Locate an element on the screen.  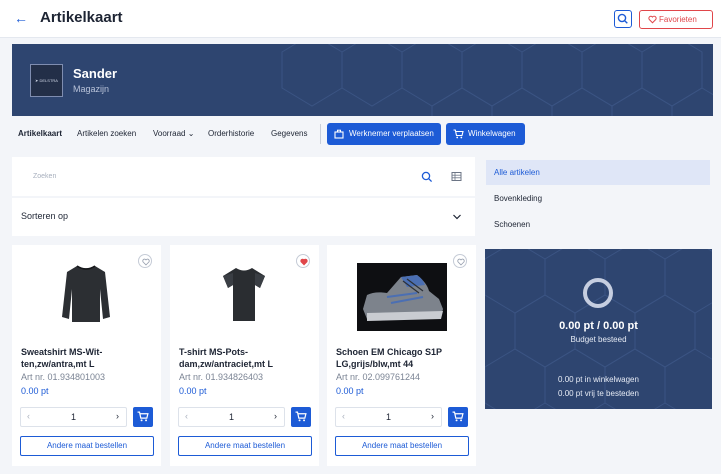
product-article-number: Art nr. 01.934826403 is located at coordinates (221, 377).